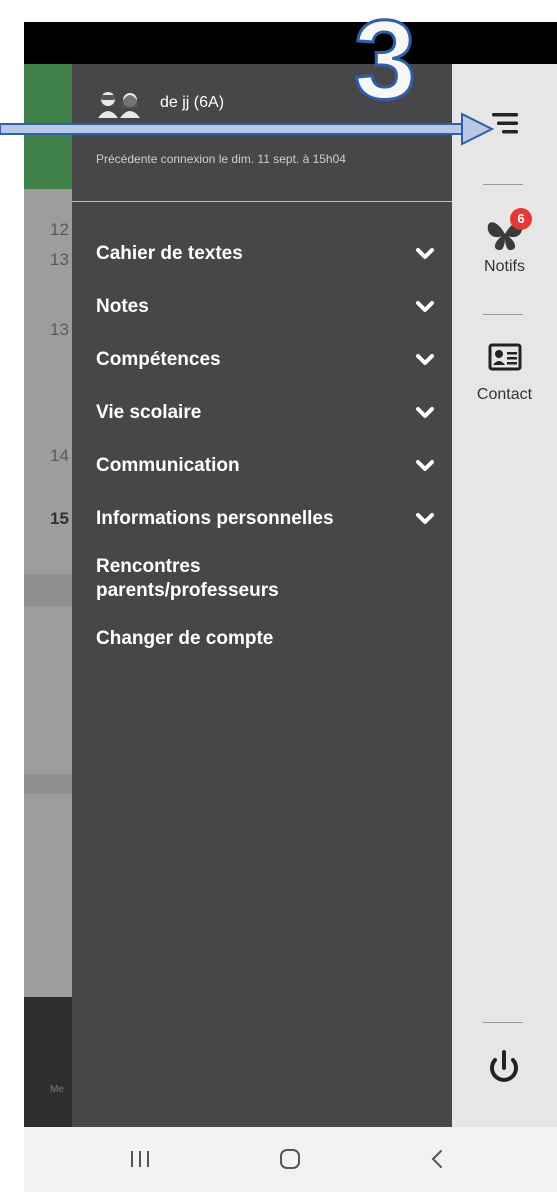 The image size is (557, 1192). Describe the element at coordinates (504, 376) in the screenshot. I see `contact-button: Contact` at that location.